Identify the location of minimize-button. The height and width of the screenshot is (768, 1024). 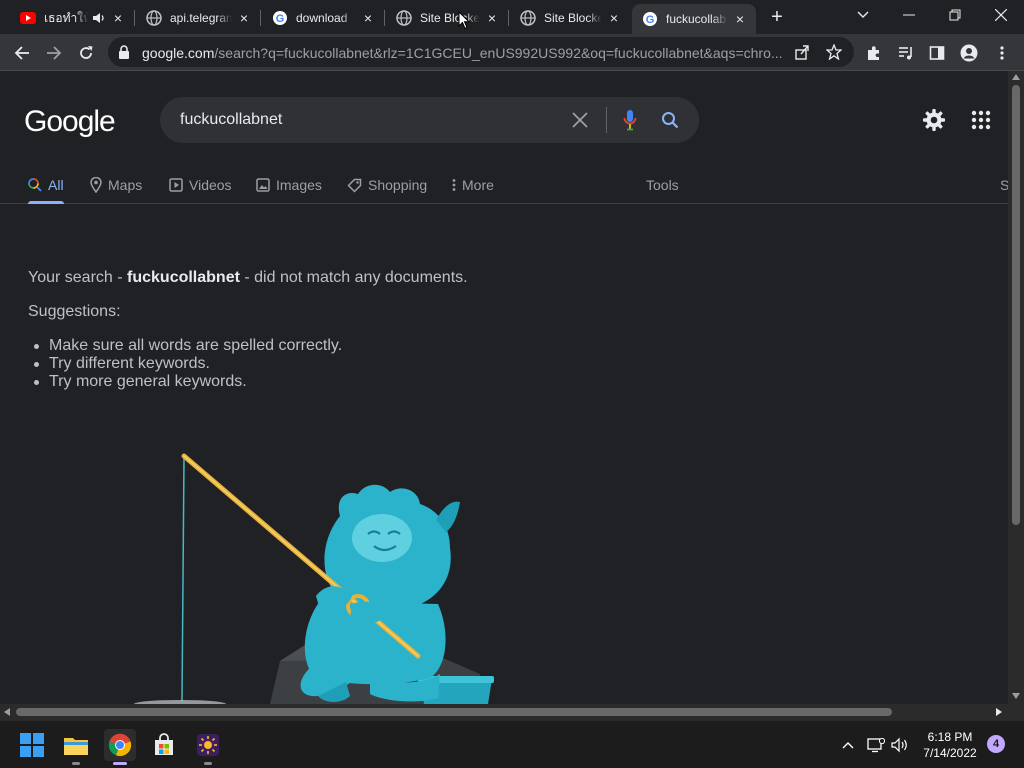
(909, 15).